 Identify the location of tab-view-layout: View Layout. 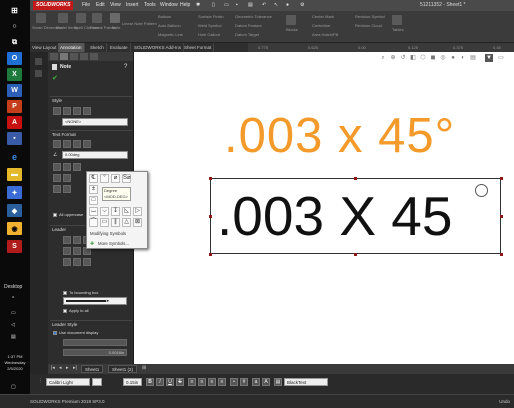
(45, 47).